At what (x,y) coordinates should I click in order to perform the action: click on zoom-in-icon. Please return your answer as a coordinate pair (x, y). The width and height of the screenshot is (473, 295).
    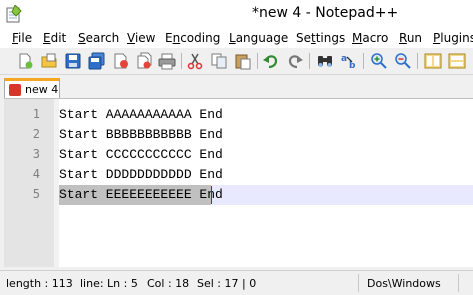
    Looking at the image, I should click on (379, 61).